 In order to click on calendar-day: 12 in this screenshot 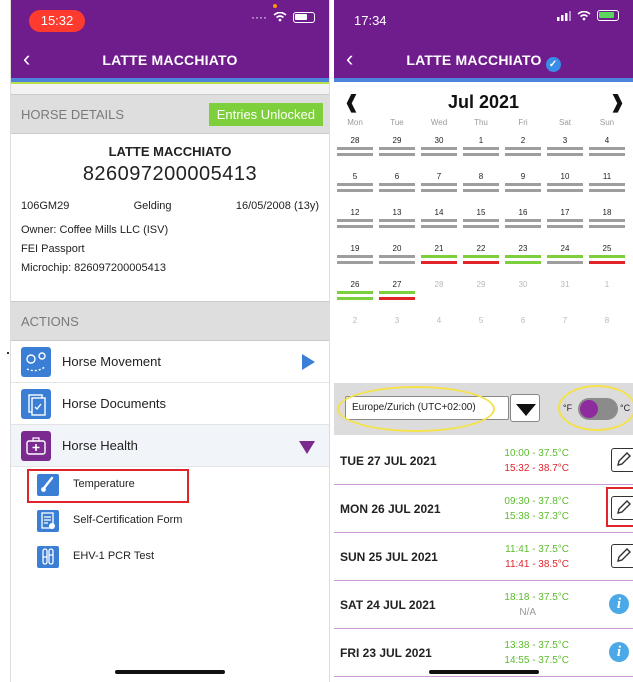, I will do `click(355, 222)`.